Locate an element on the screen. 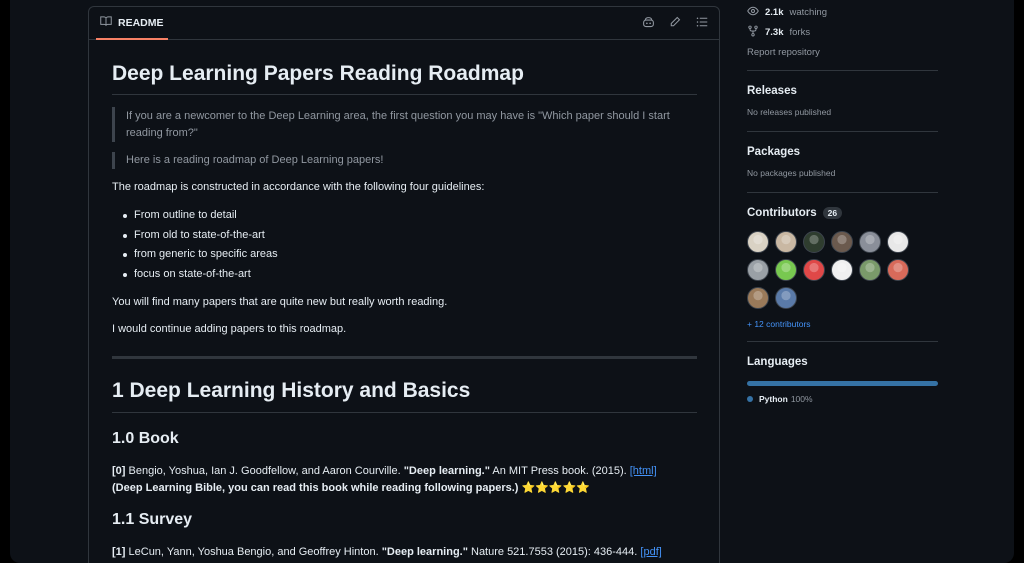 The image size is (1024, 563). language-dot is located at coordinates (750, 399).